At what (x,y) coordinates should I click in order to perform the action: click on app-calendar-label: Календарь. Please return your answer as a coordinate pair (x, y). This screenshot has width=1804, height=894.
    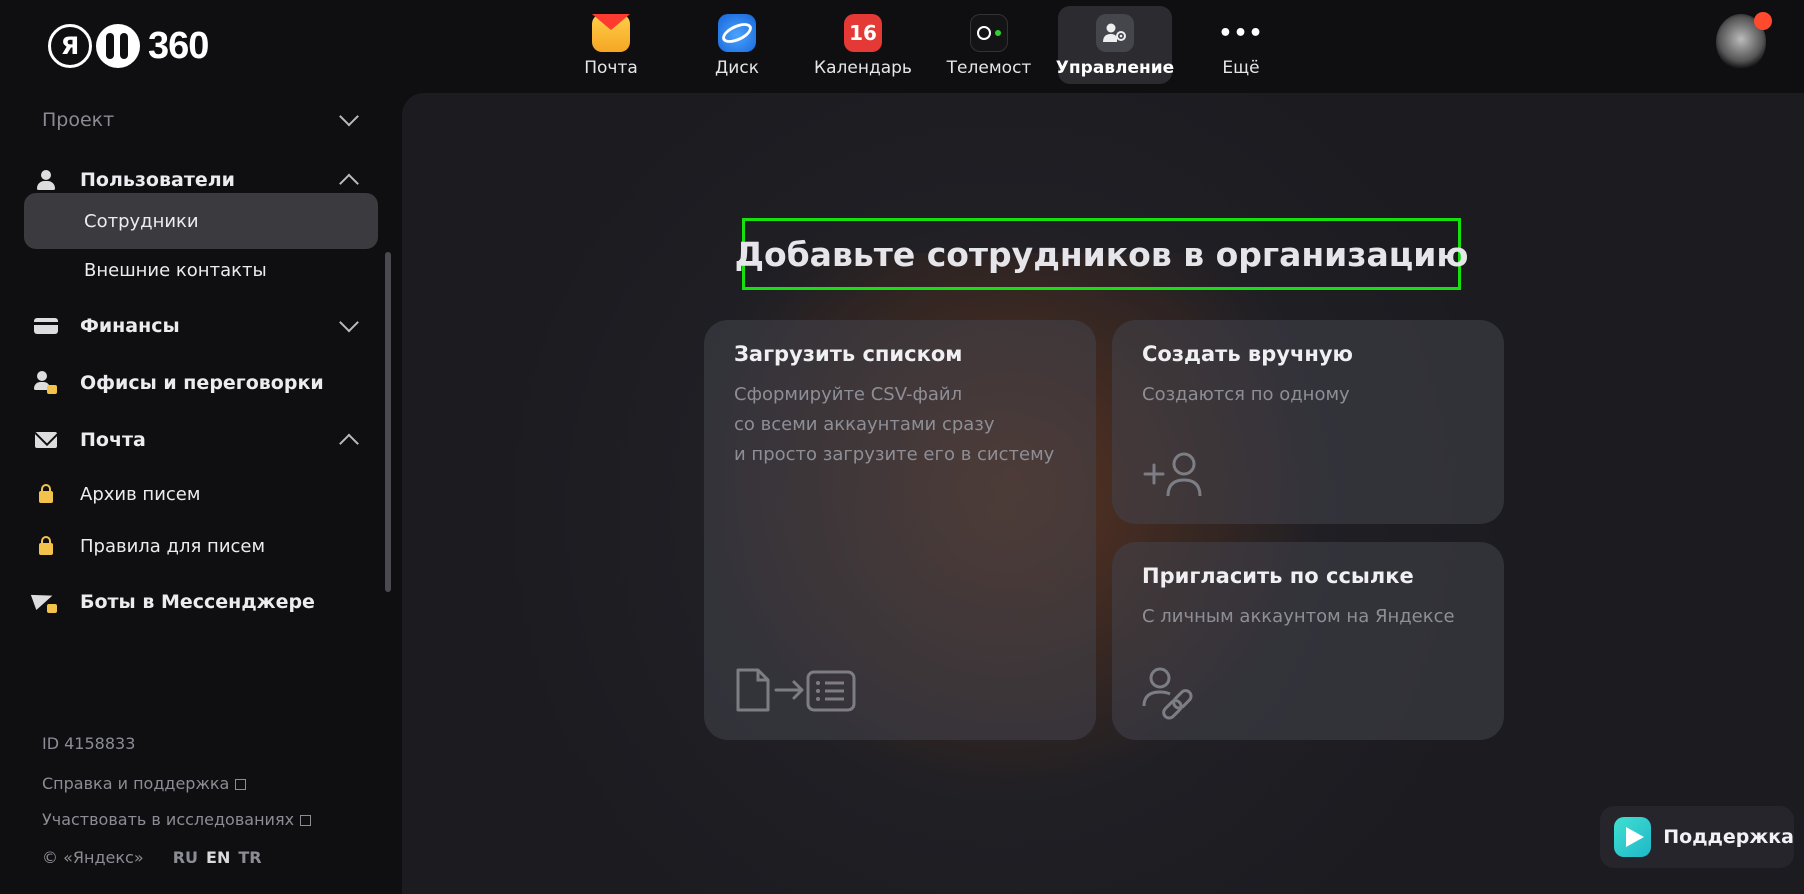
    Looking at the image, I should click on (863, 68).